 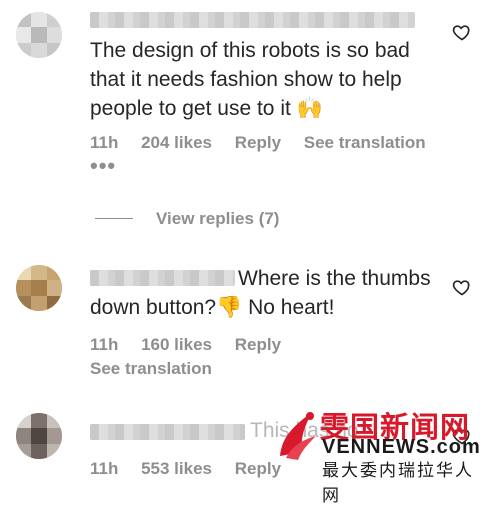 I want to click on view-replies-button: View replies (7), so click(x=217, y=219).